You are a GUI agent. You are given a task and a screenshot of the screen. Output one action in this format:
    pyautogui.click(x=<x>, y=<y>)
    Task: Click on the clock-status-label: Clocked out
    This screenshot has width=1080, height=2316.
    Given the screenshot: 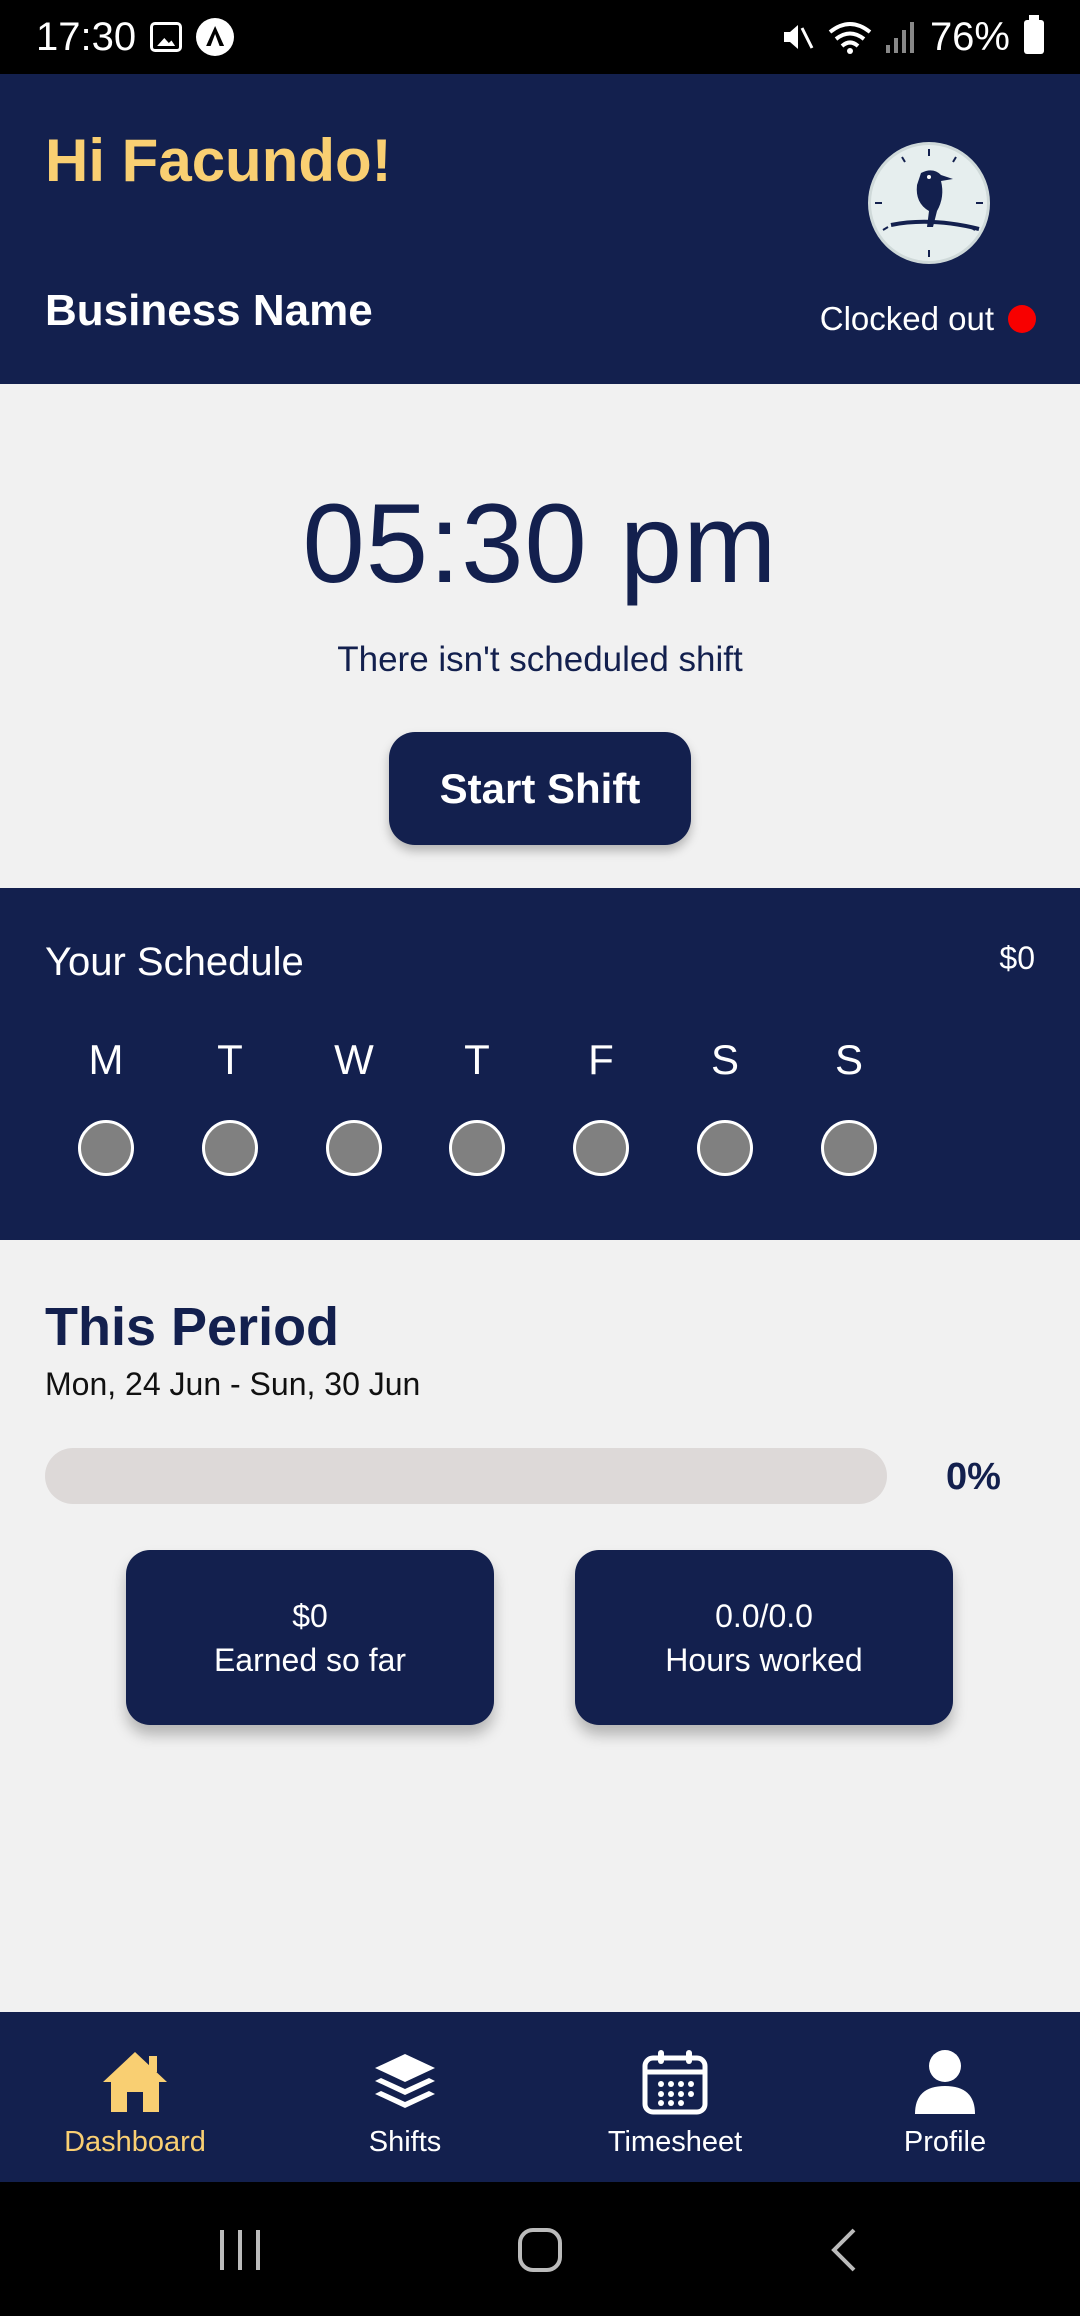 What is the action you would take?
    pyautogui.click(x=906, y=318)
    